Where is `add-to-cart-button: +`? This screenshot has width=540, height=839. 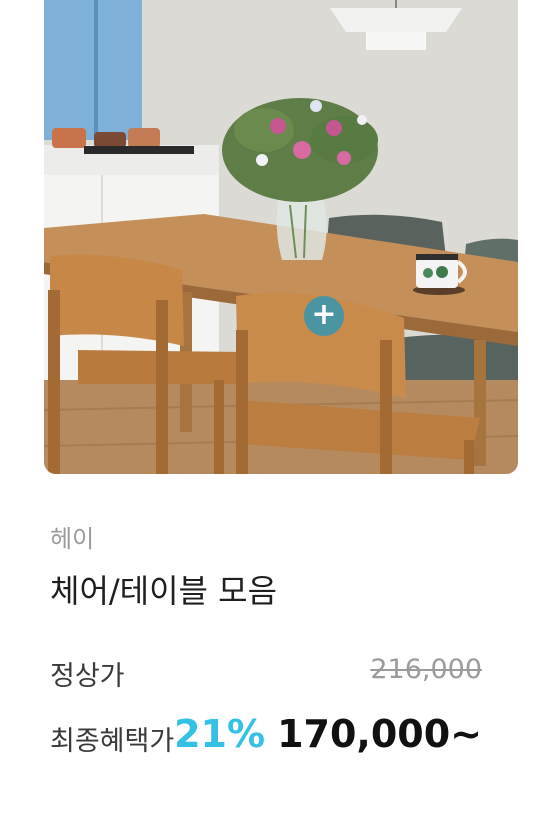
add-to-cart-button: + is located at coordinates (324, 316).